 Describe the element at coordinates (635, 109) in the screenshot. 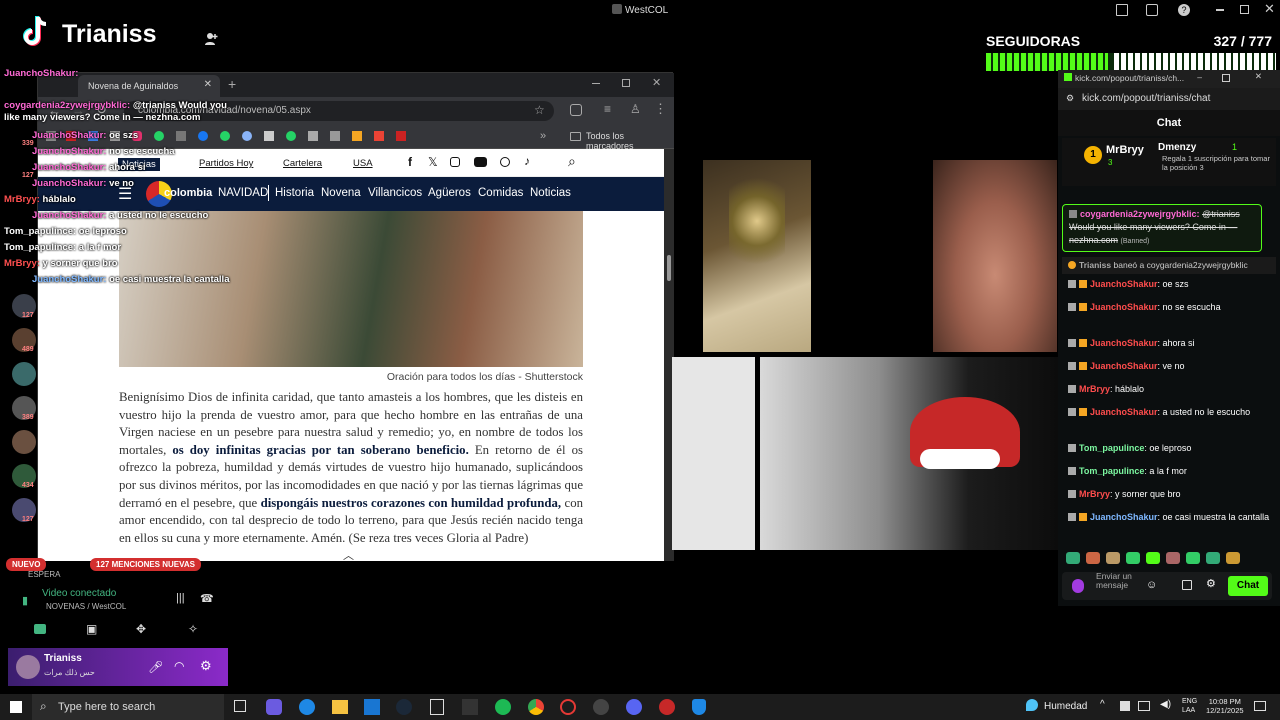

I see `profile-icon: ♙` at that location.